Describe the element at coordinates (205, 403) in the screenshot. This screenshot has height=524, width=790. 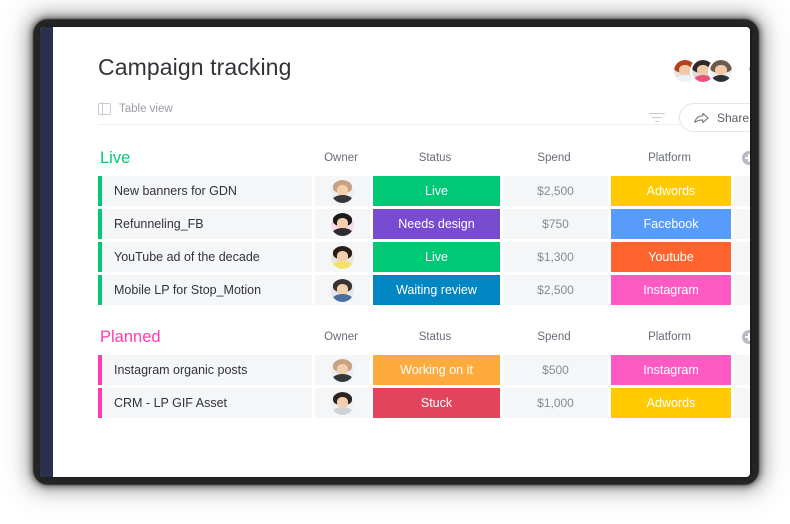
I see `row-name-cell: CRM - LP GIF Asset` at that location.